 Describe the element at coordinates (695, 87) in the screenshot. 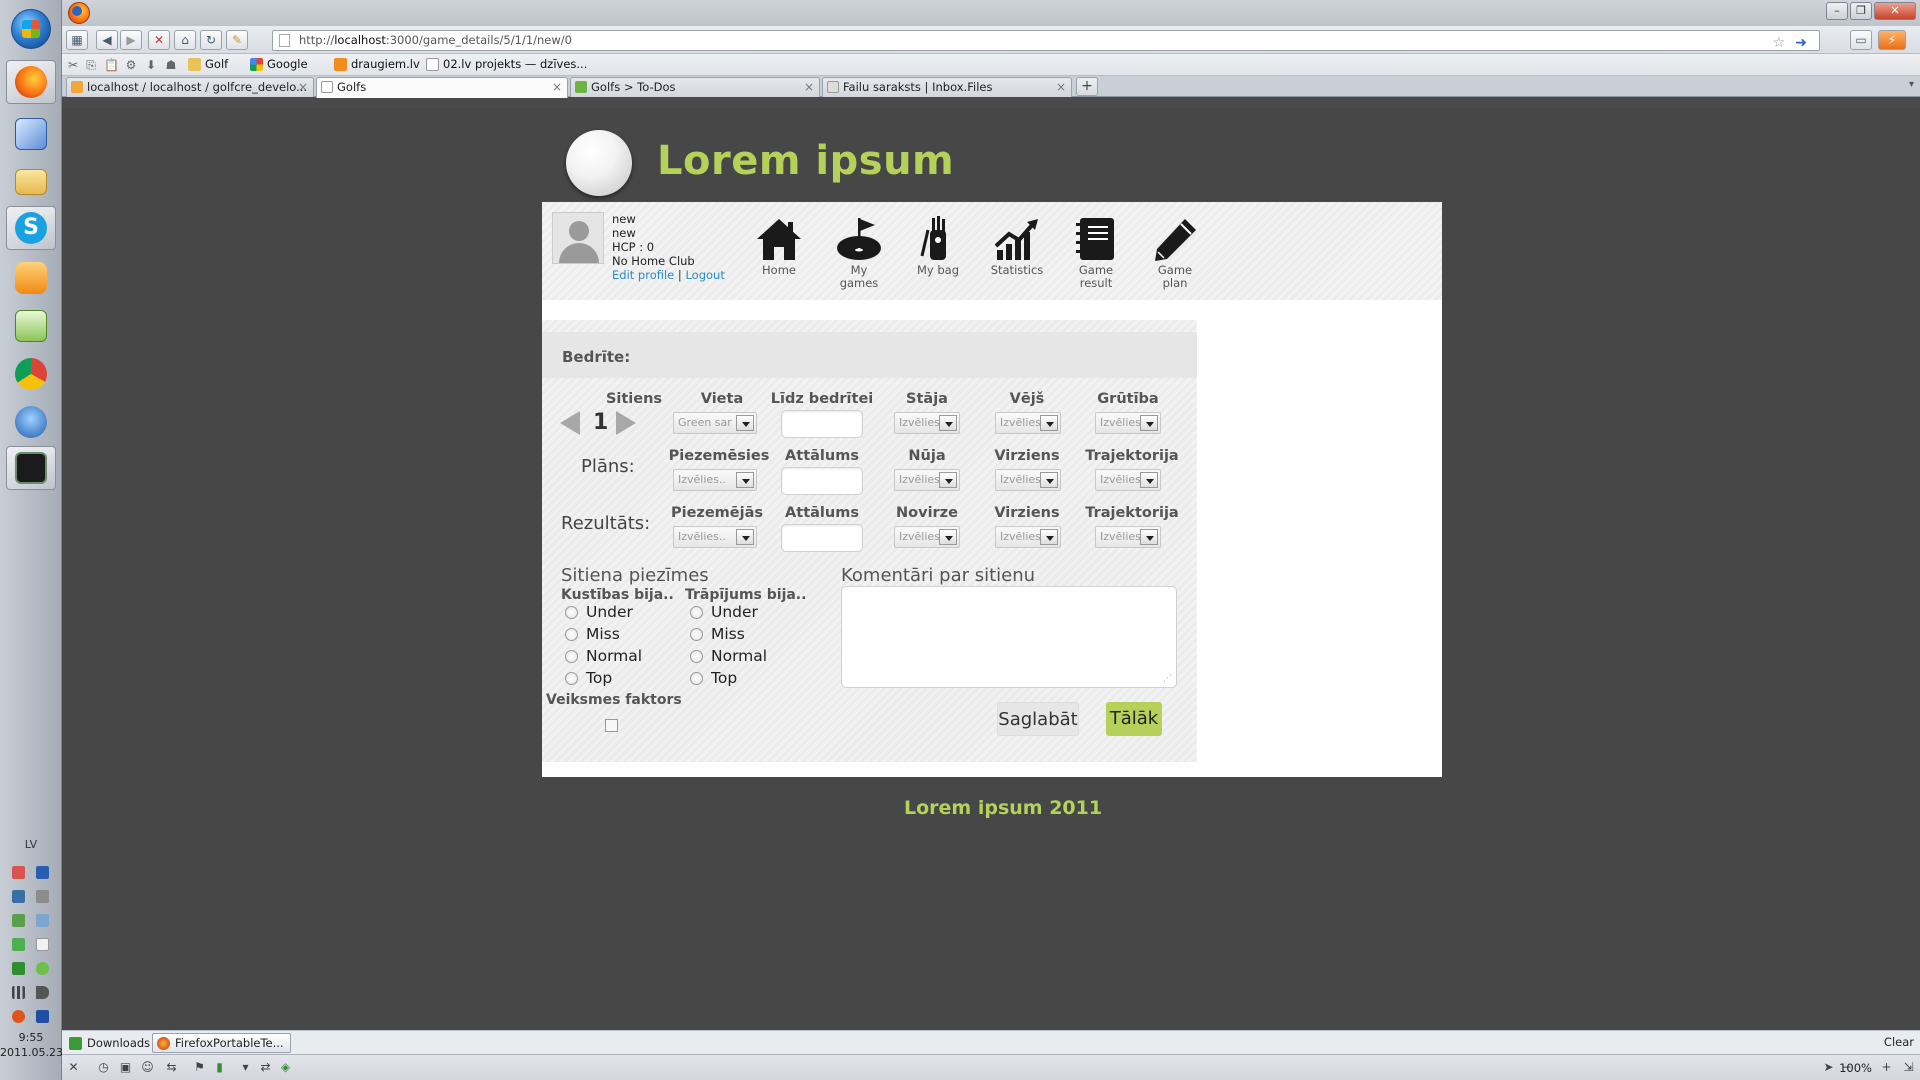

I see `tab-todos: Golfs > To-Dos ×` at that location.